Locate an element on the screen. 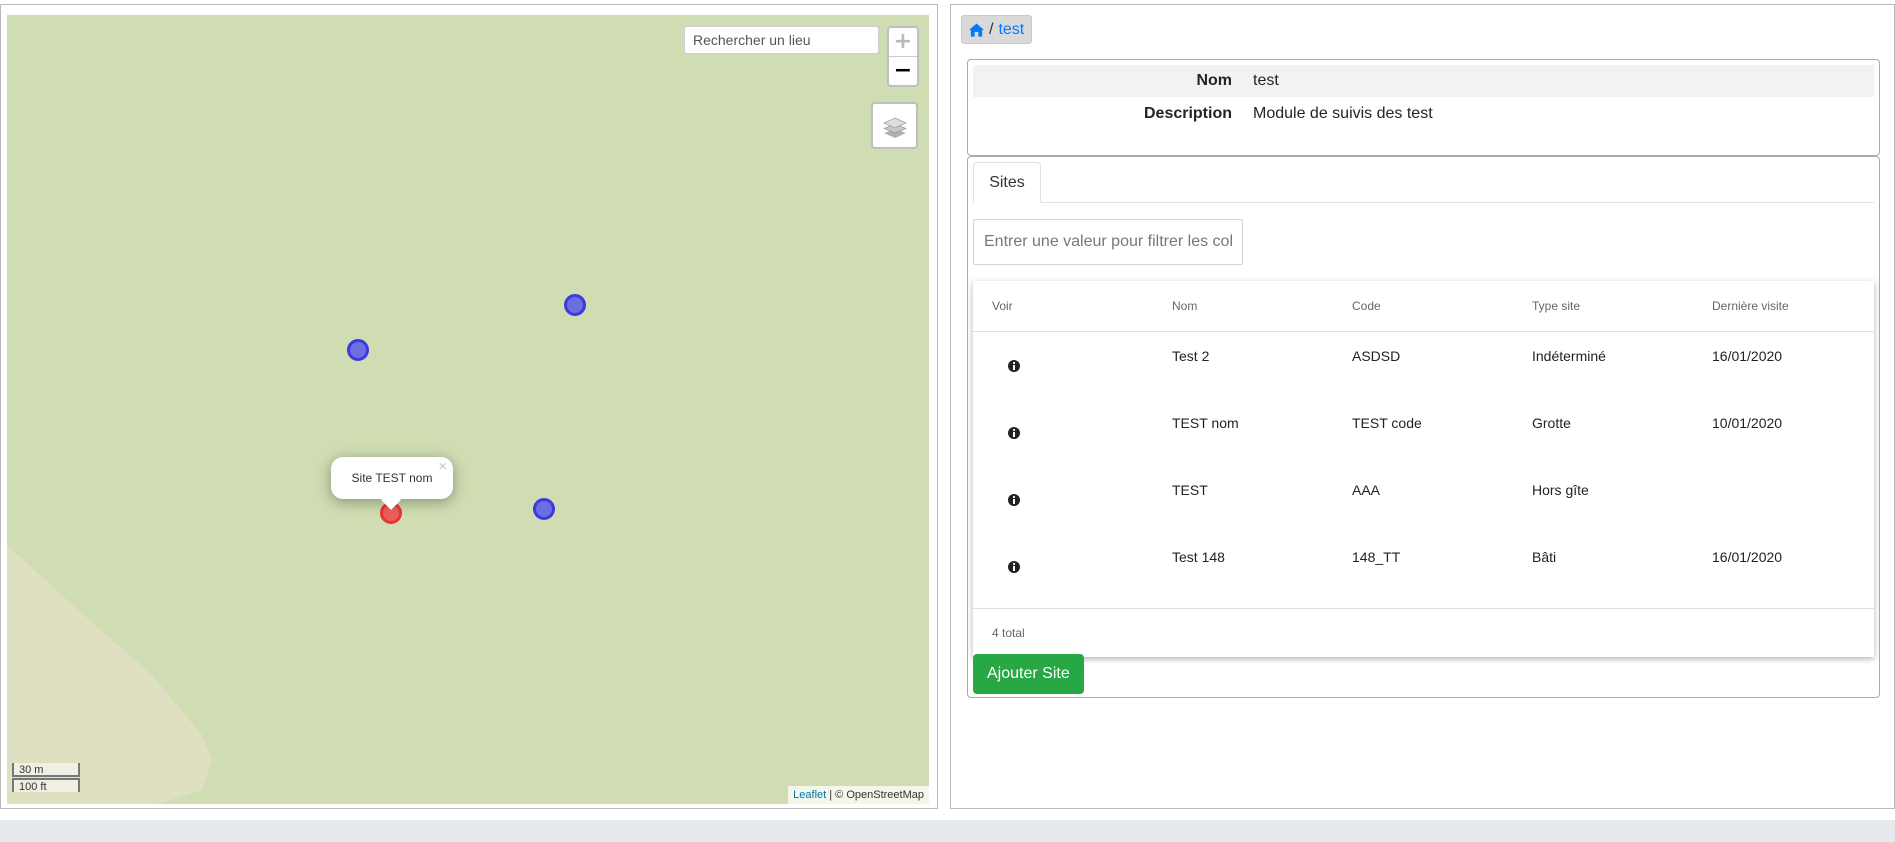  cell-code: AAA is located at coordinates (1366, 490).